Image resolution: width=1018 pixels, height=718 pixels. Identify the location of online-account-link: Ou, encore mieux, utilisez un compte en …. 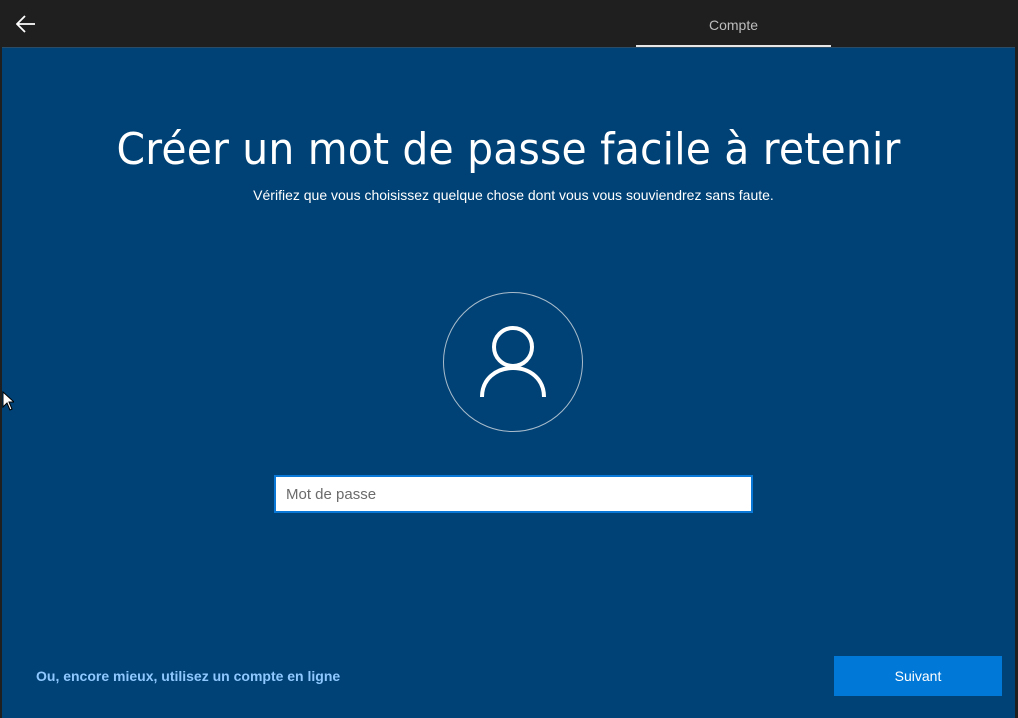
(188, 676).